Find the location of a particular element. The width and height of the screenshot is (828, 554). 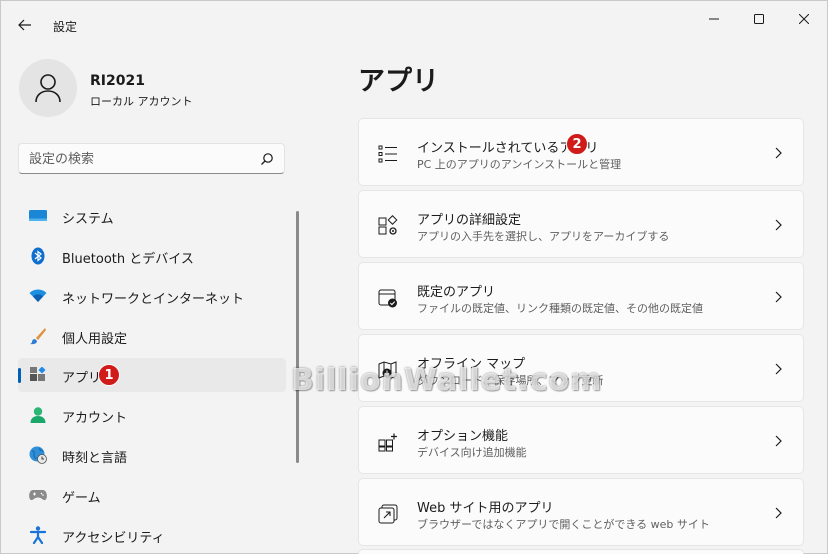

card-title: 既定のアプリ is located at coordinates (456, 292).